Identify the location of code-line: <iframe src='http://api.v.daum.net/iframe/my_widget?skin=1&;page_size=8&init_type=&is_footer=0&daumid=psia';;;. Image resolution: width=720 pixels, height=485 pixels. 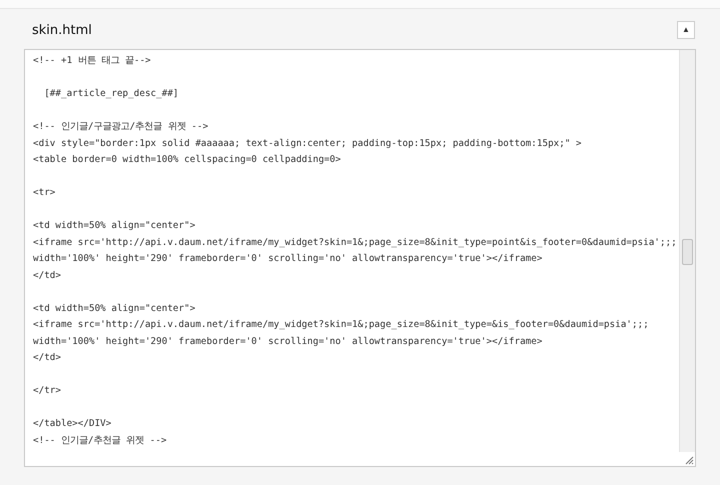
(341, 325).